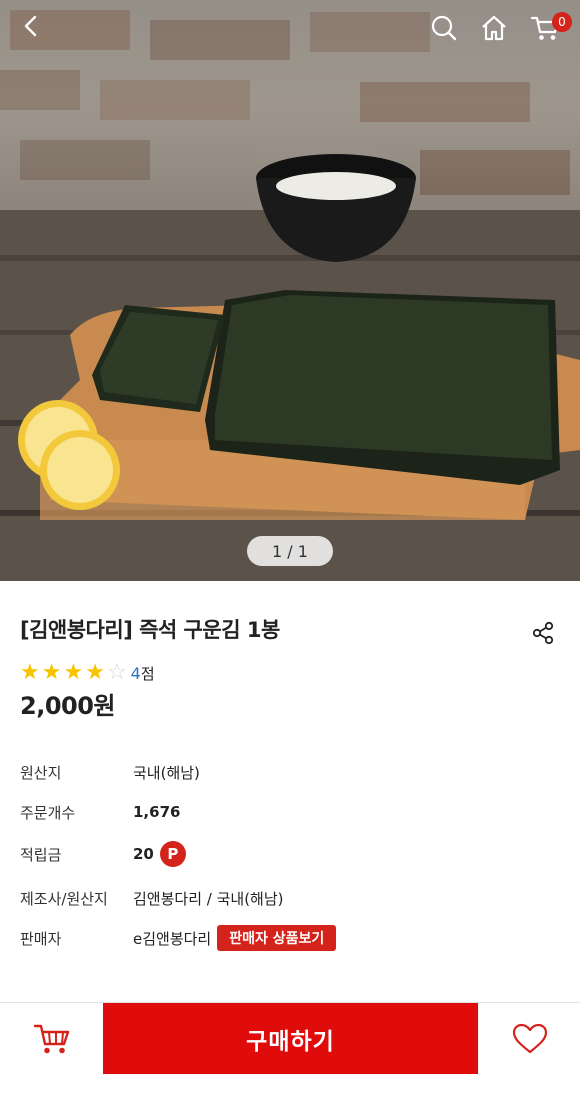 The height and width of the screenshot is (1099, 580). Describe the element at coordinates (172, 938) in the screenshot. I see `seller-name: e김앤봉다리` at that location.